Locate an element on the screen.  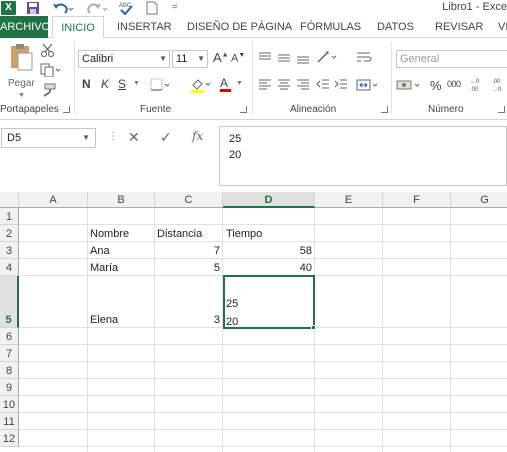
formula-line: 25 is located at coordinates (235, 139).